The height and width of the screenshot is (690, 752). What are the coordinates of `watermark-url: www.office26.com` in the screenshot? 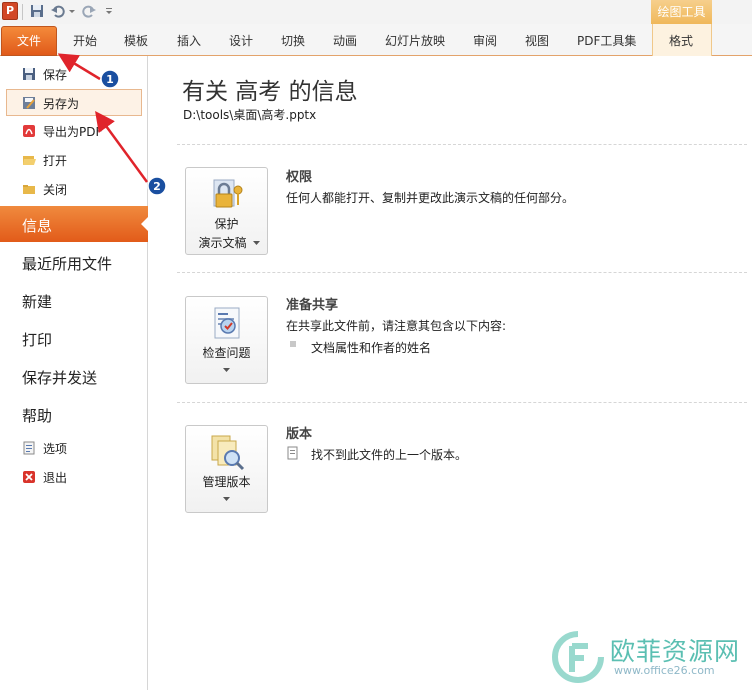 It's located at (664, 670).